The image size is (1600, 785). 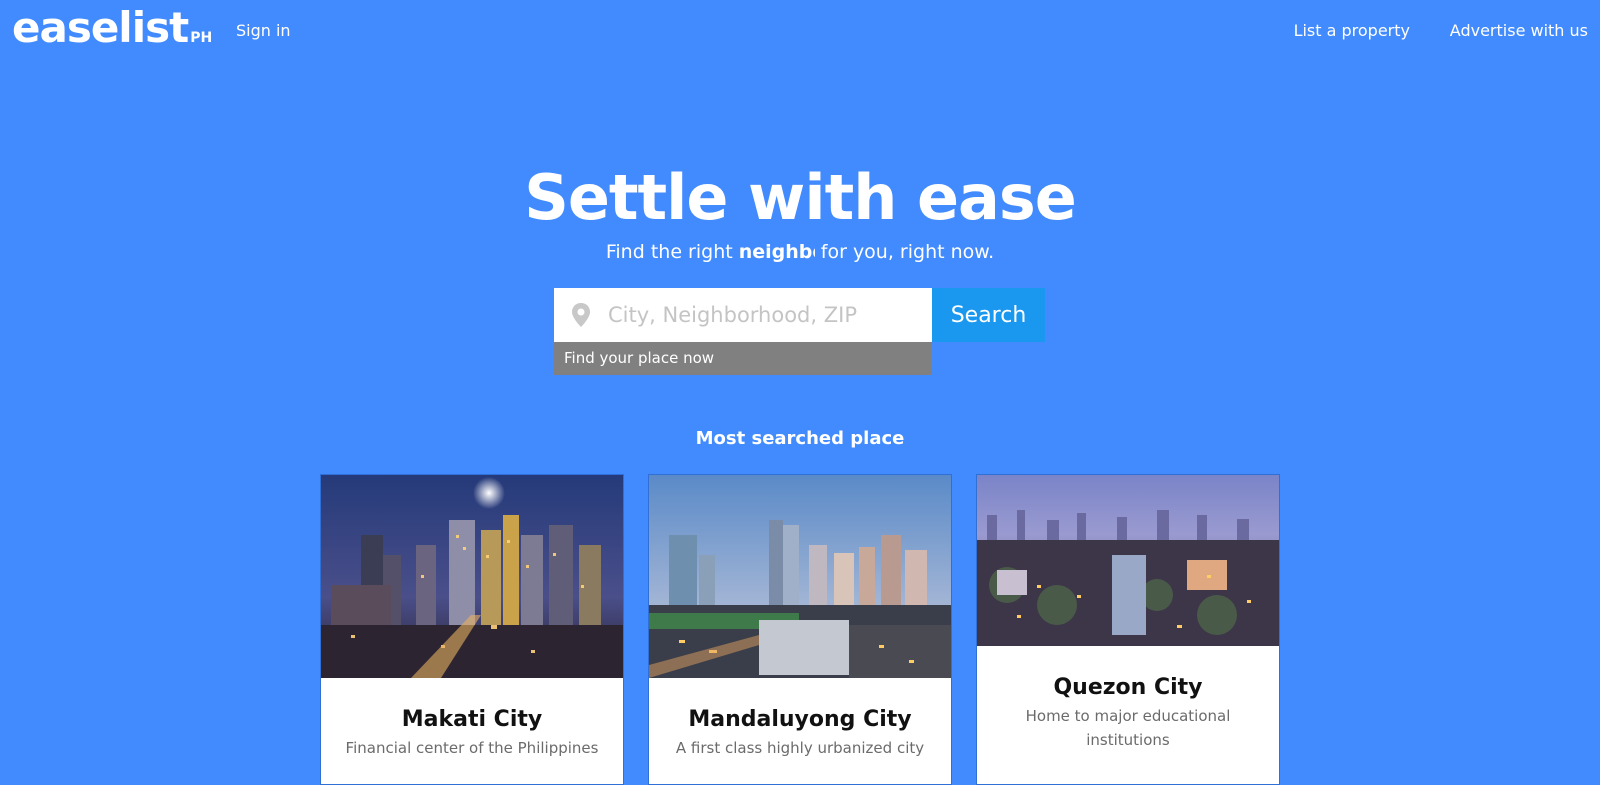 What do you see at coordinates (800, 197) in the screenshot?
I see `hero-title: Settle with ease` at bounding box center [800, 197].